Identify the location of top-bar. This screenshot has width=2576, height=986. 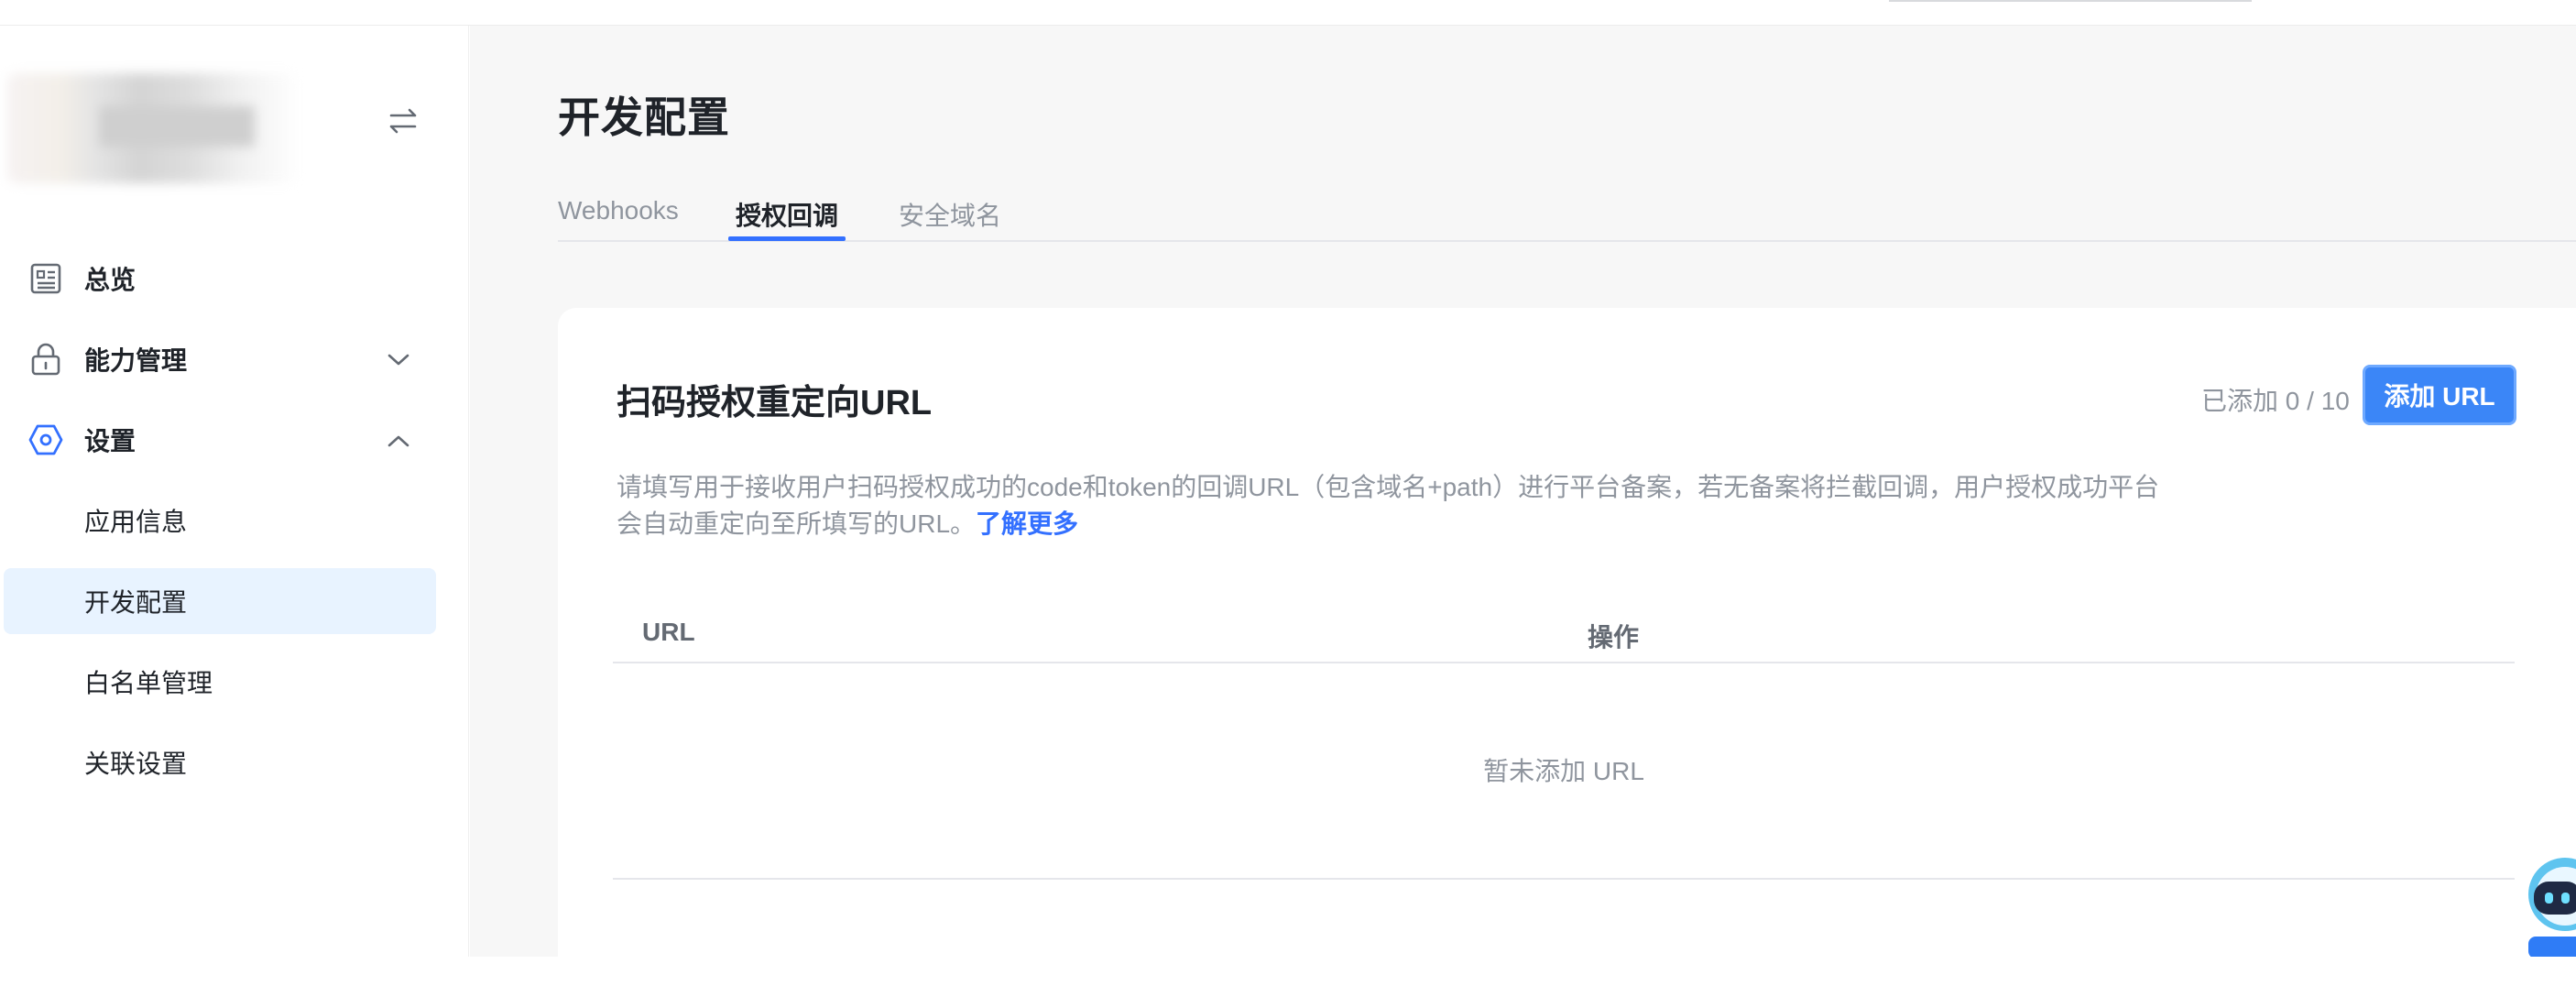
(1288, 13).